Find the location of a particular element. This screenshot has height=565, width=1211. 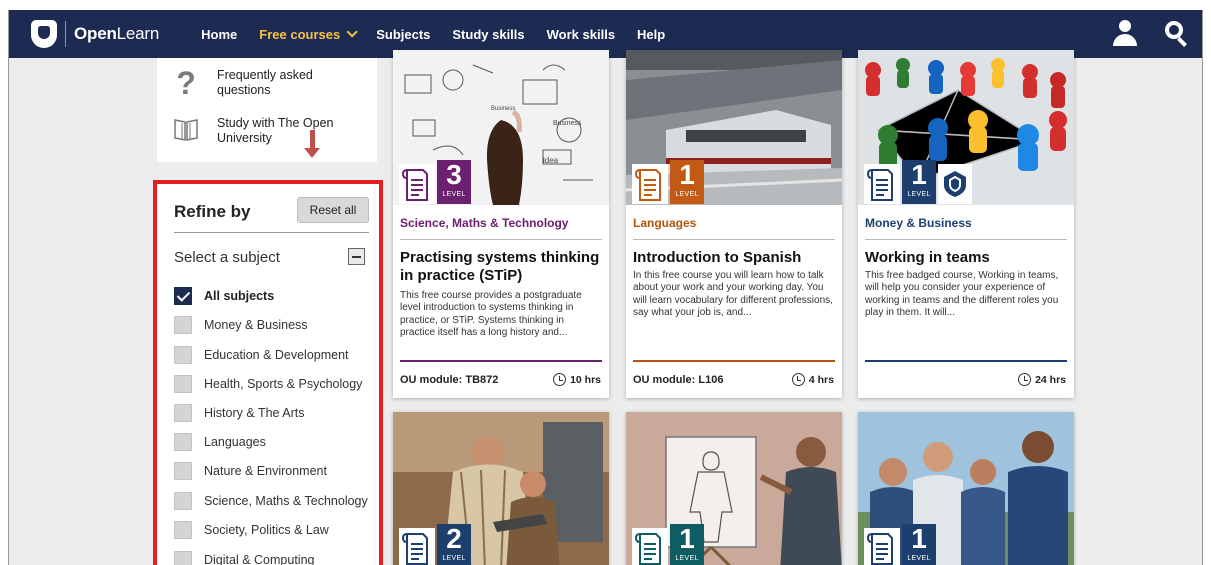

subject-label: Nature & Environment is located at coordinates (265, 471).